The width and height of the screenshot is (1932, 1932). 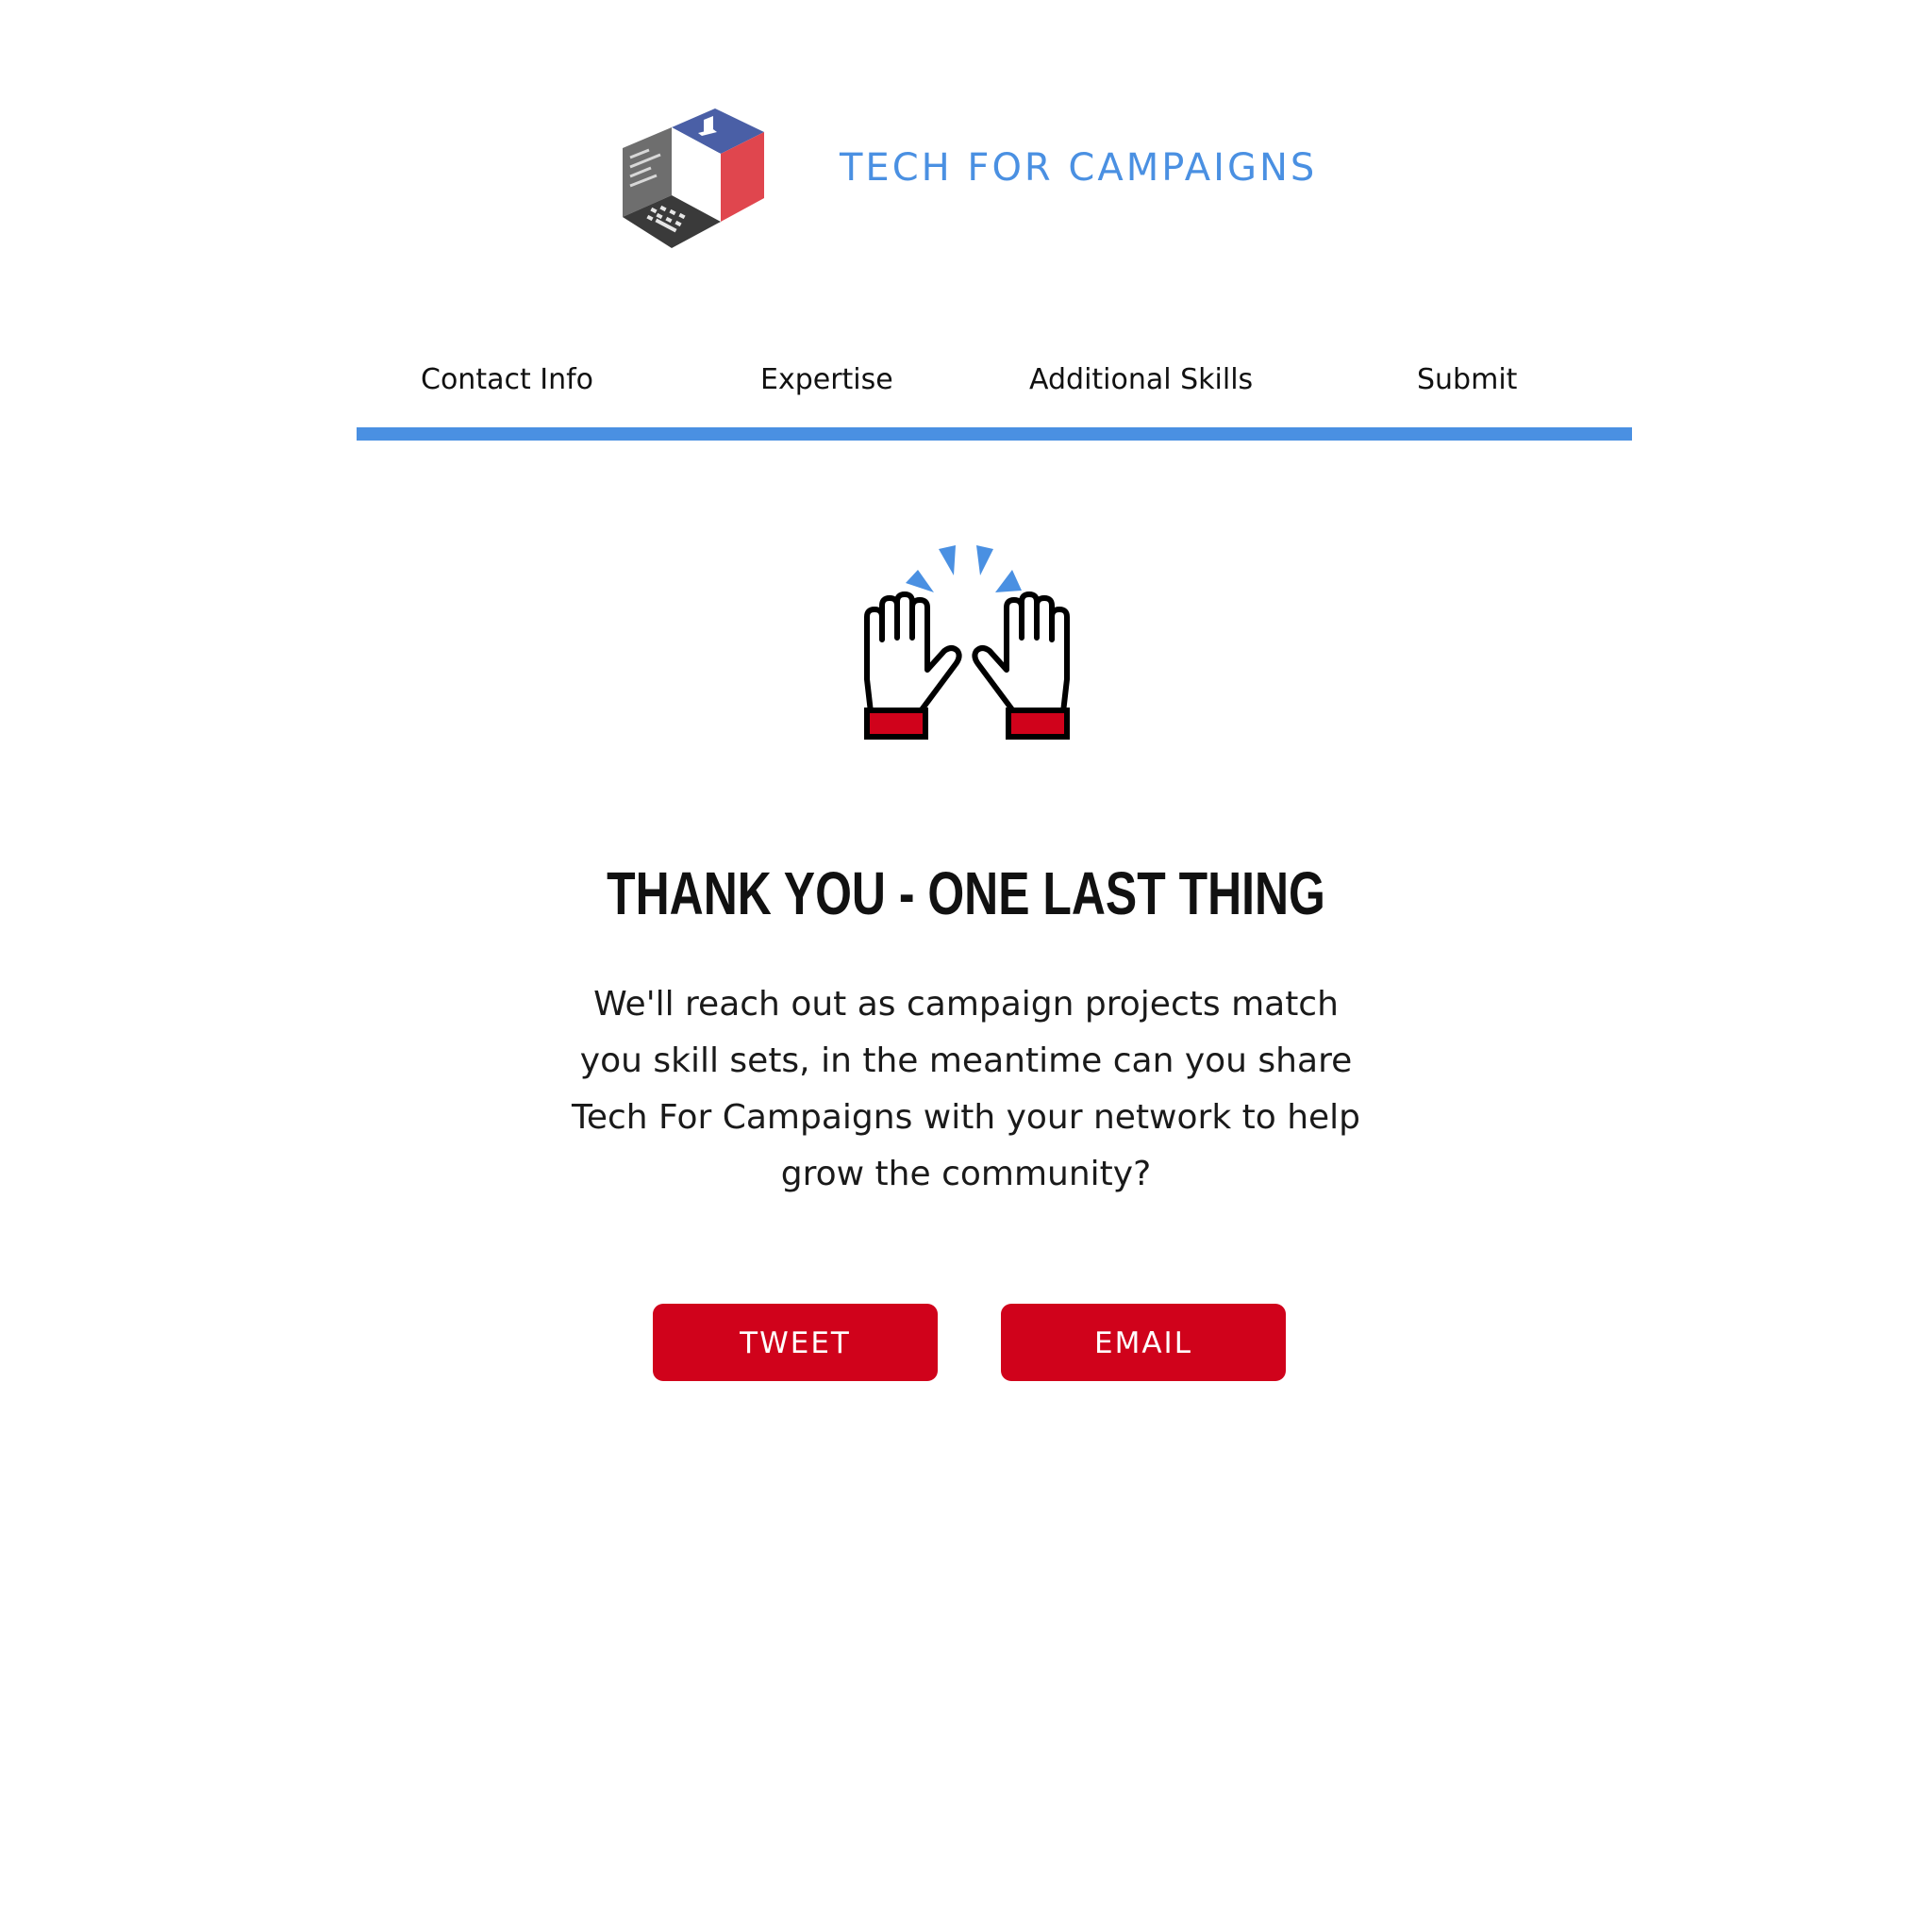 I want to click on progress-bar, so click(x=994, y=434).